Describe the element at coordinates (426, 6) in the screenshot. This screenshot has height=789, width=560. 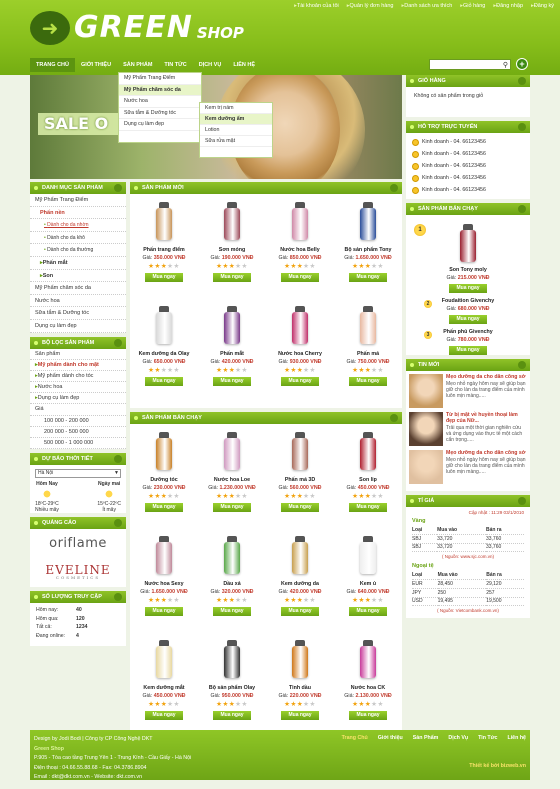
I see `top-link-wishlist: Danh sách ưa thích` at that location.